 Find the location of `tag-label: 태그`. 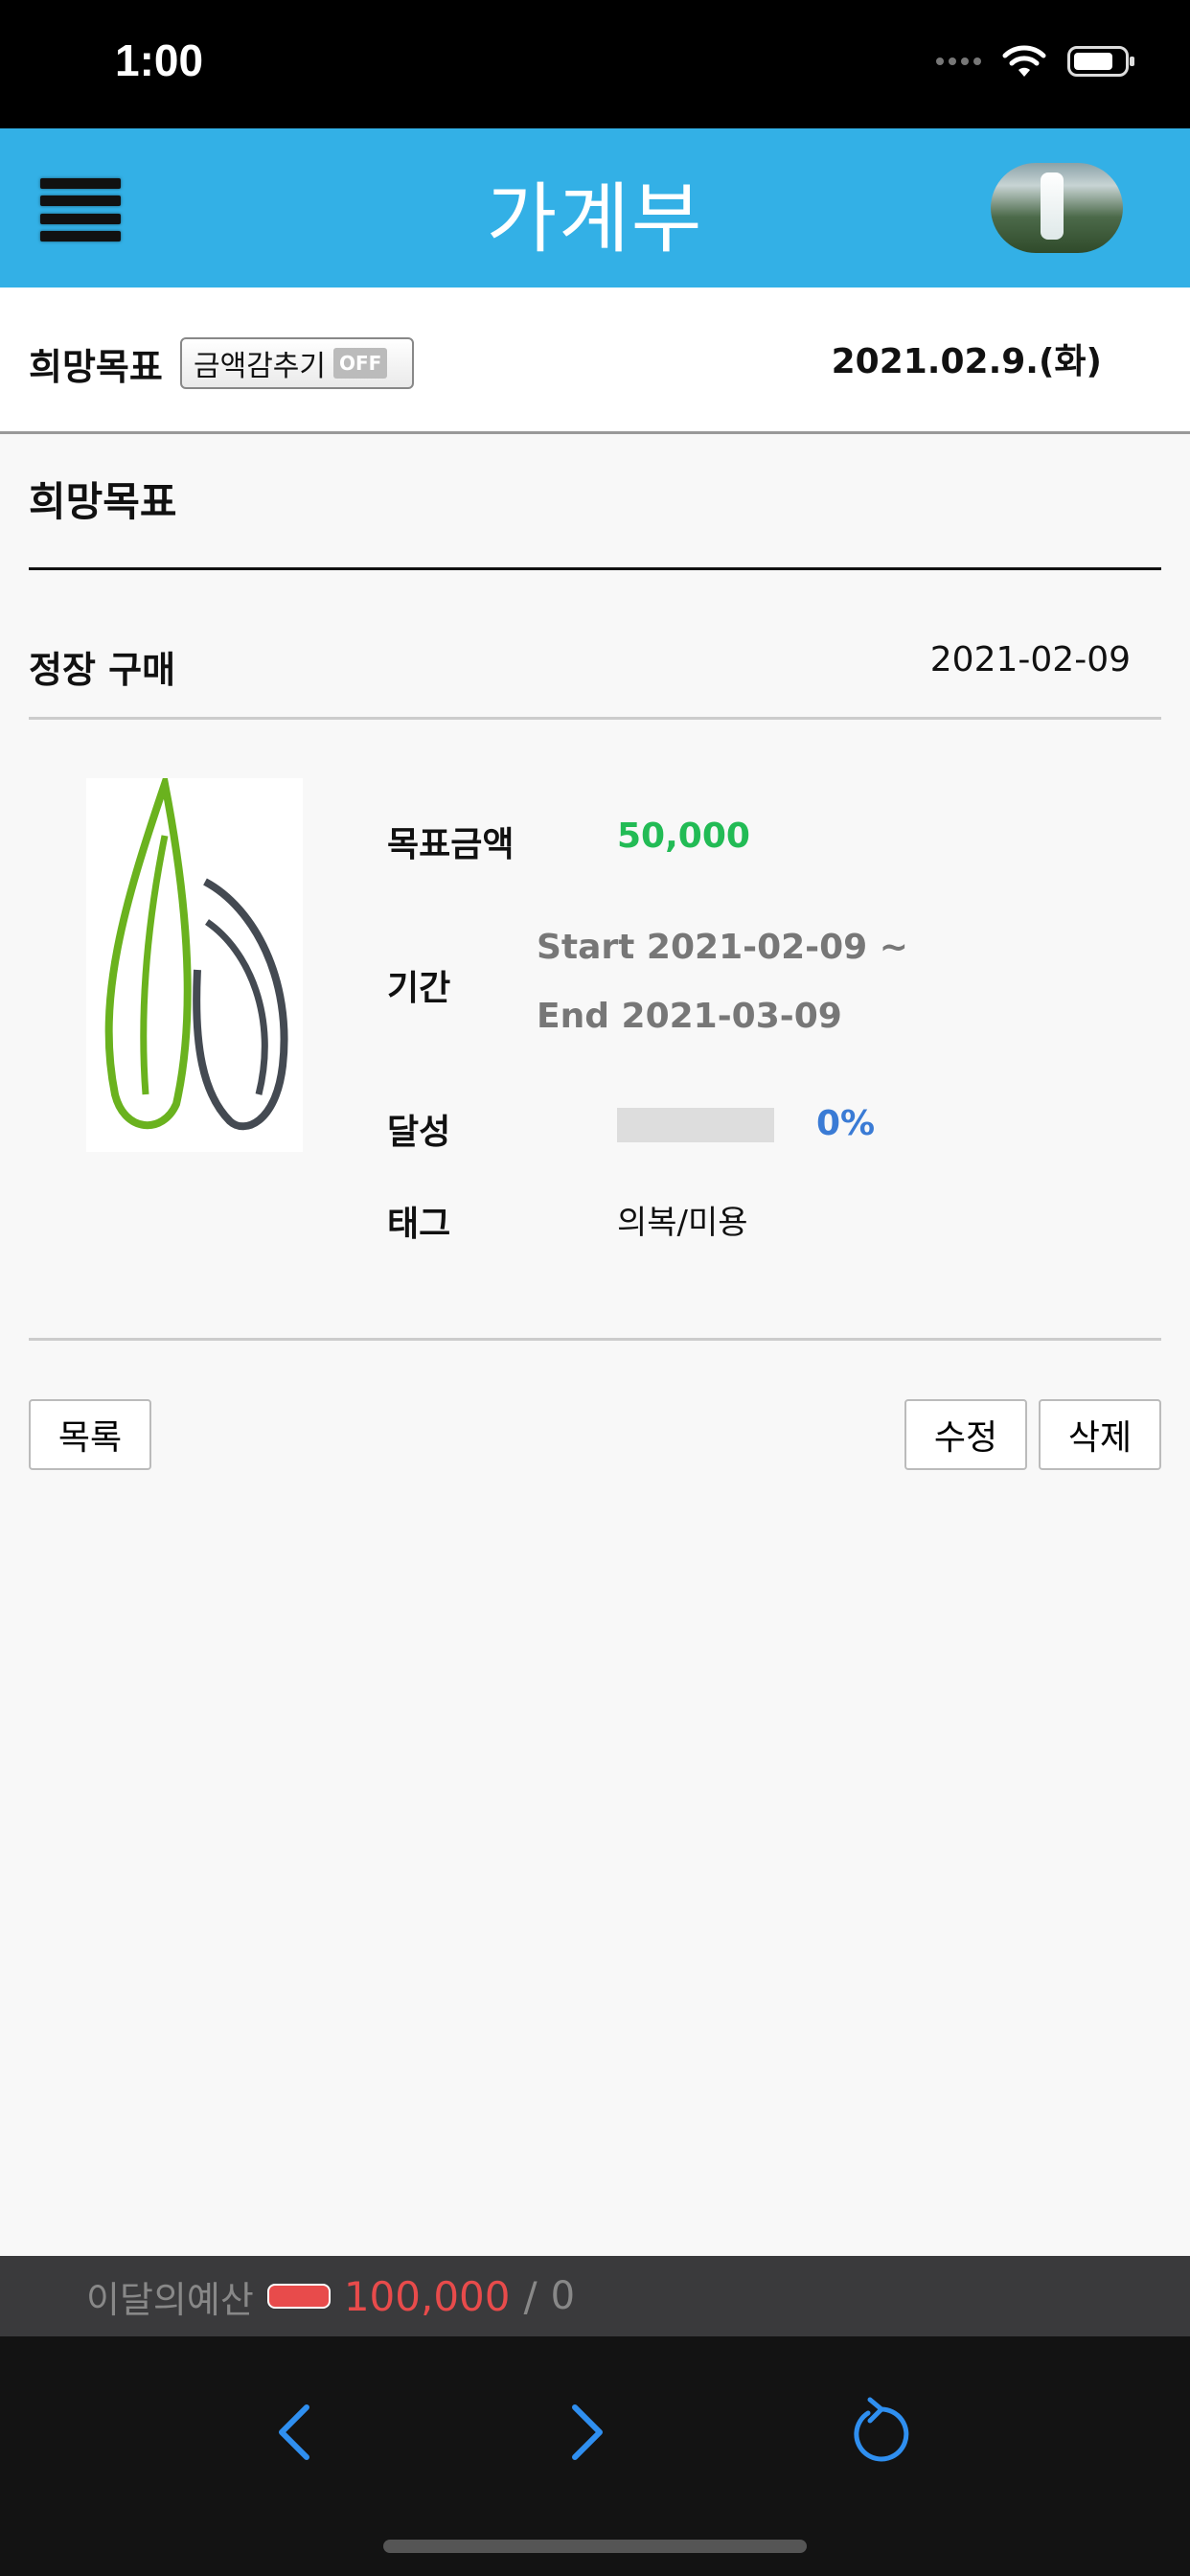

tag-label: 태그 is located at coordinates (419, 1224).